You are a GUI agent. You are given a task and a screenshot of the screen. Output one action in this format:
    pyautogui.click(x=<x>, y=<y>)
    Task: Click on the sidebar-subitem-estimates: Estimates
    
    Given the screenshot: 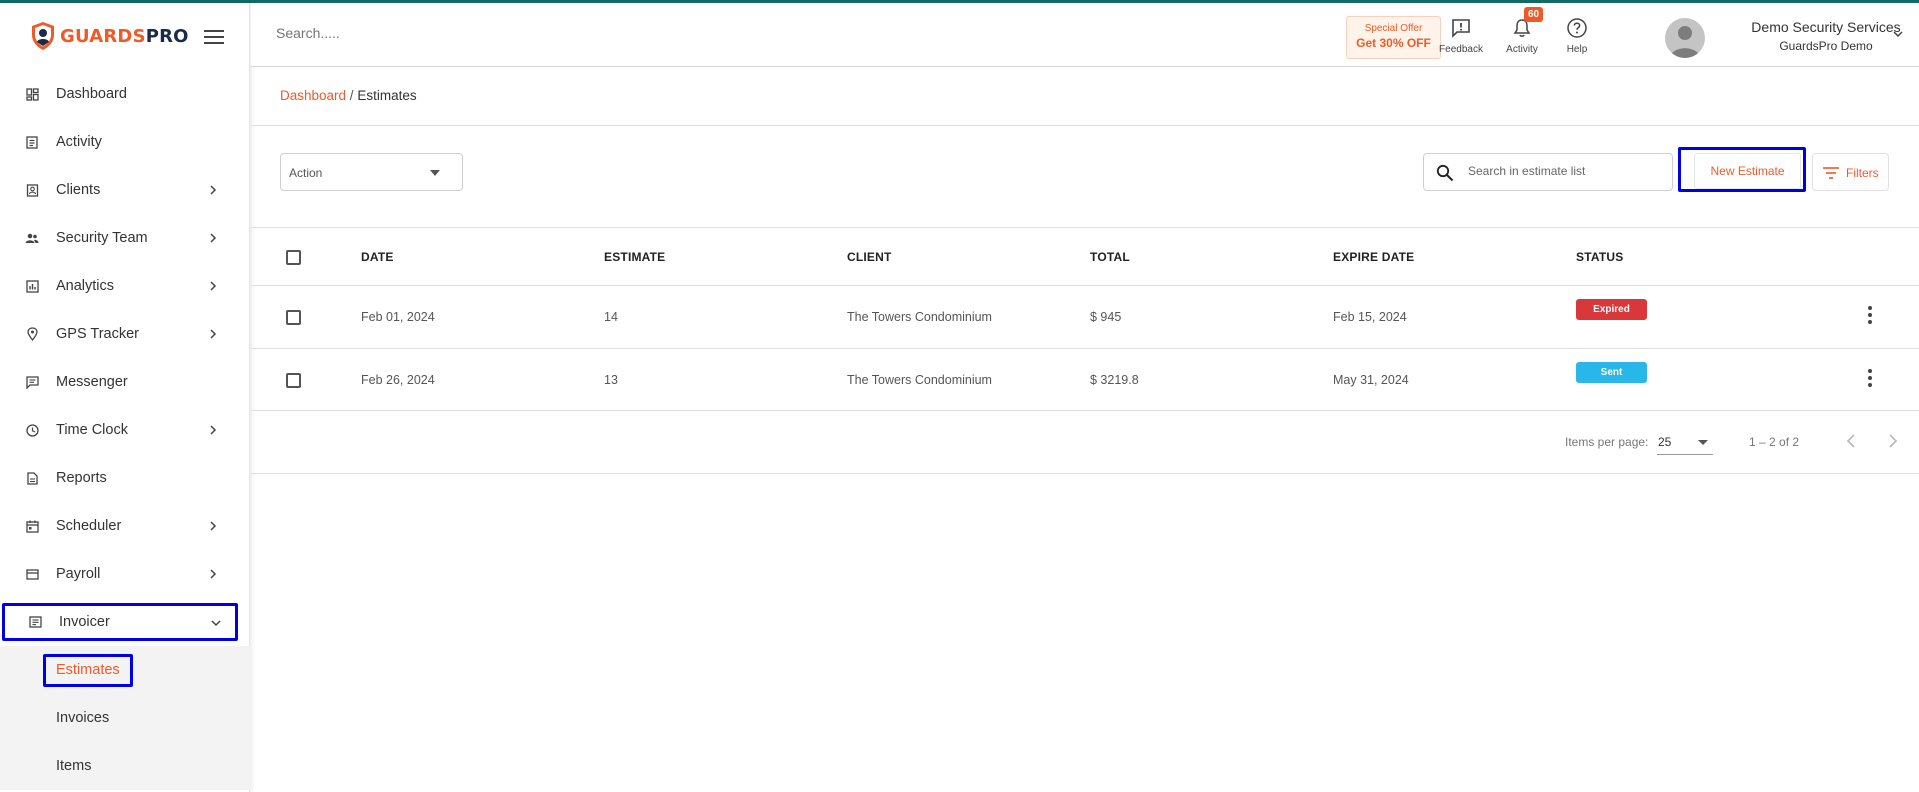 What is the action you would take?
    pyautogui.click(x=125, y=670)
    